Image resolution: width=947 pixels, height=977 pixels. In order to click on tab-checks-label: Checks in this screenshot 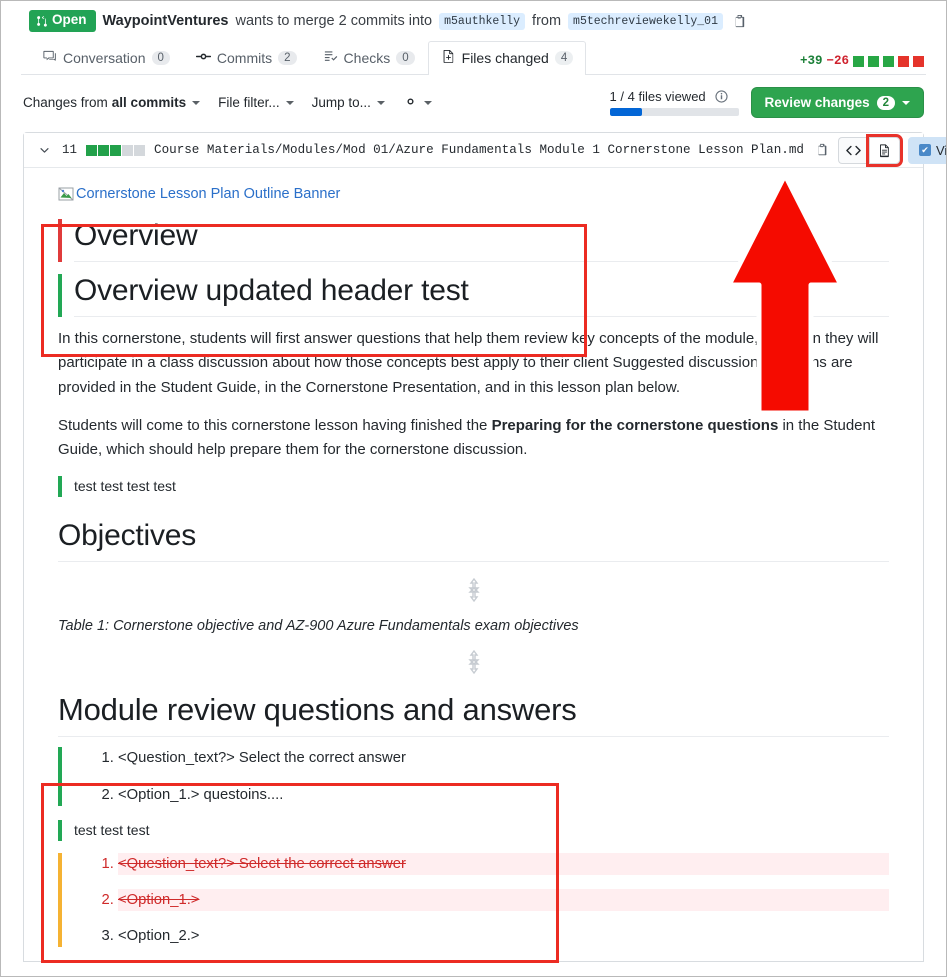, I will do `click(367, 58)`.